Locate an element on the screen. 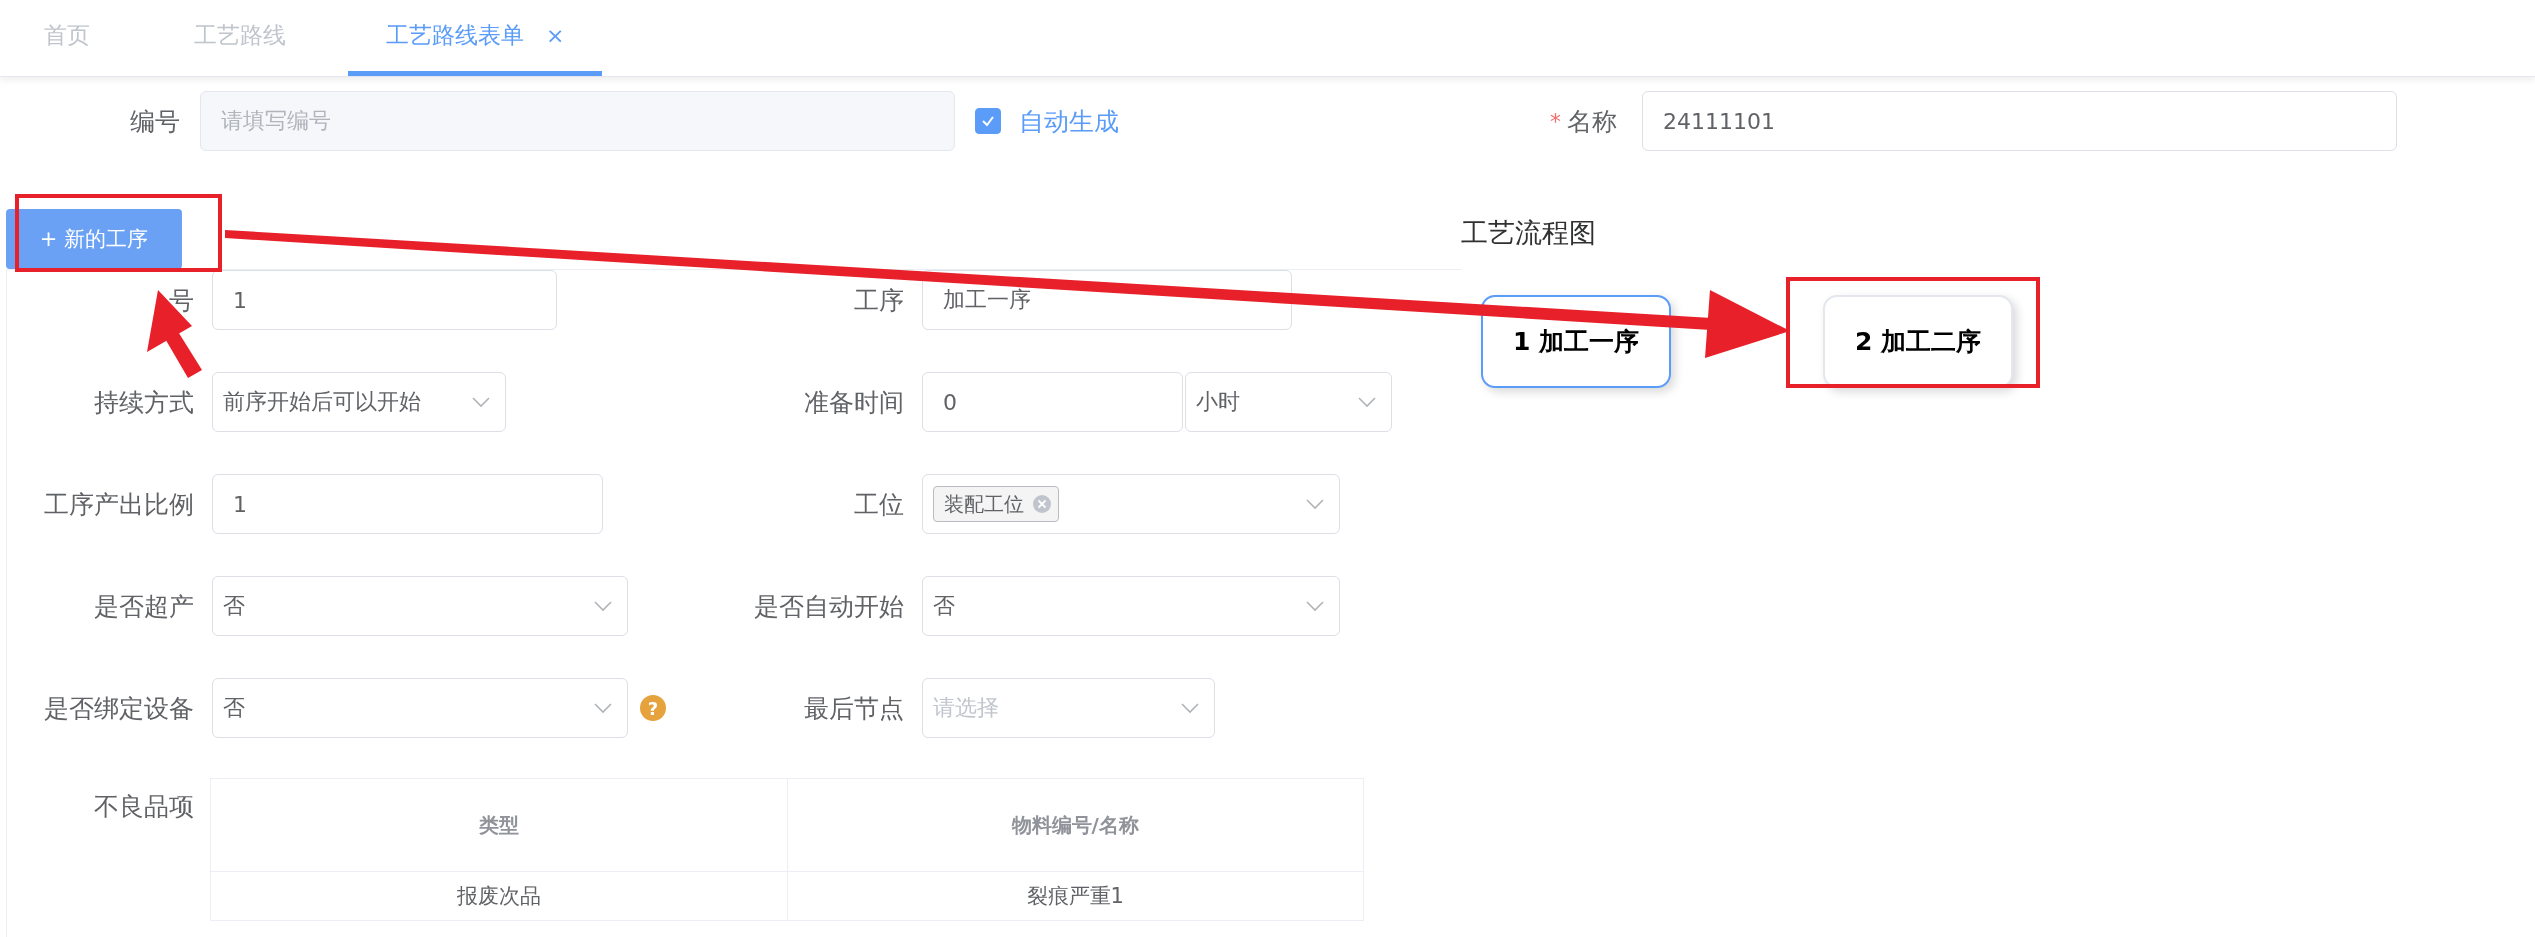  field-label: 工位 is located at coordinates (878, 504).